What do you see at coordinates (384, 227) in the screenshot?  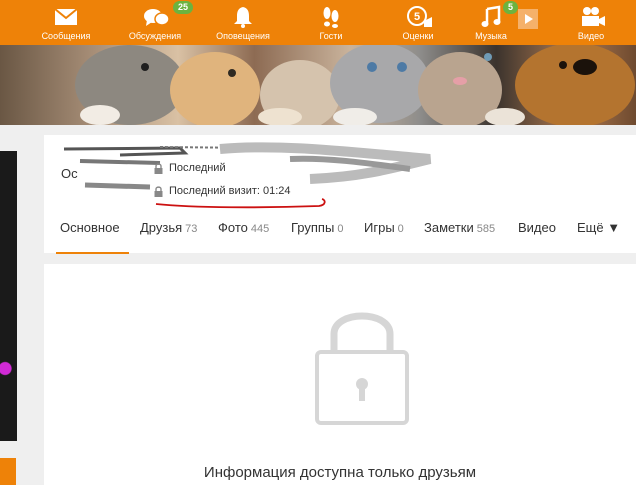 I see `tab-games: Игры 0` at bounding box center [384, 227].